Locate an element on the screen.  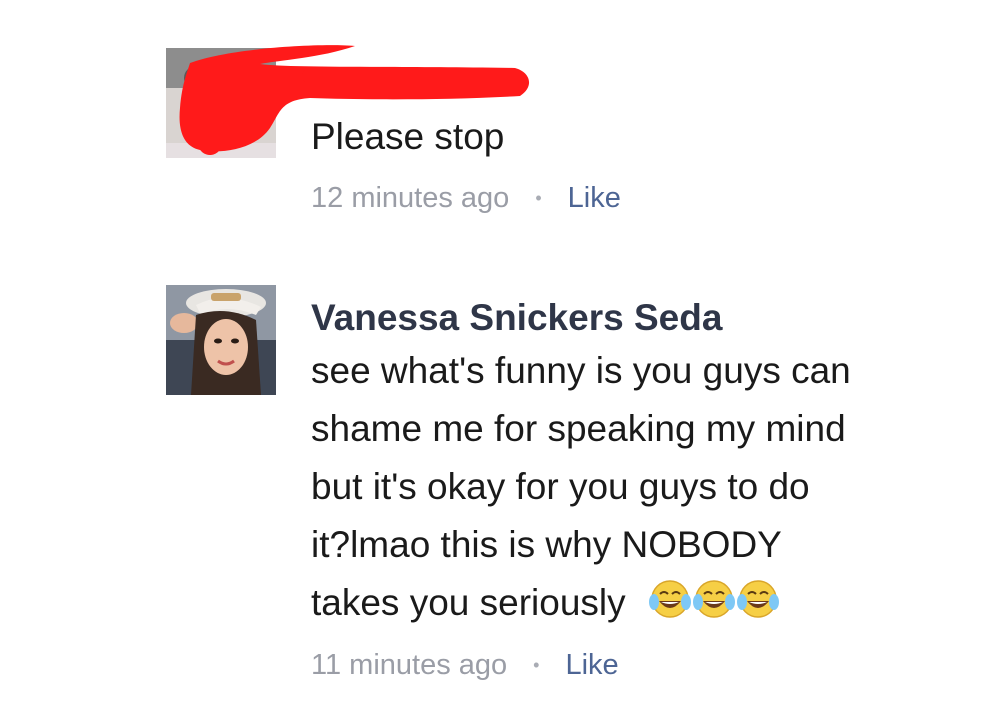
avatar-image is located at coordinates (221, 340).